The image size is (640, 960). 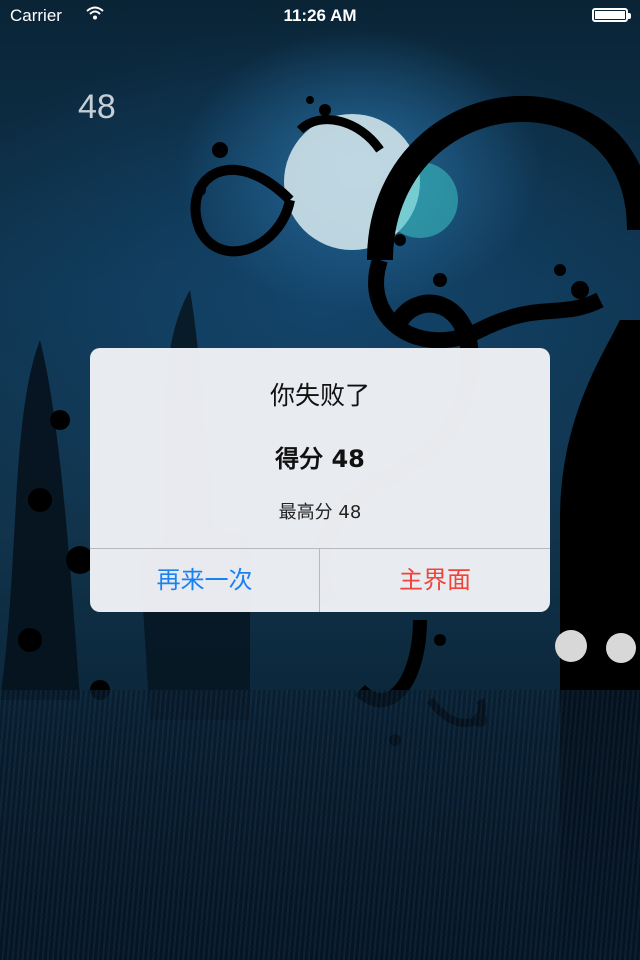 I want to click on score-display: 48, so click(x=97, y=107).